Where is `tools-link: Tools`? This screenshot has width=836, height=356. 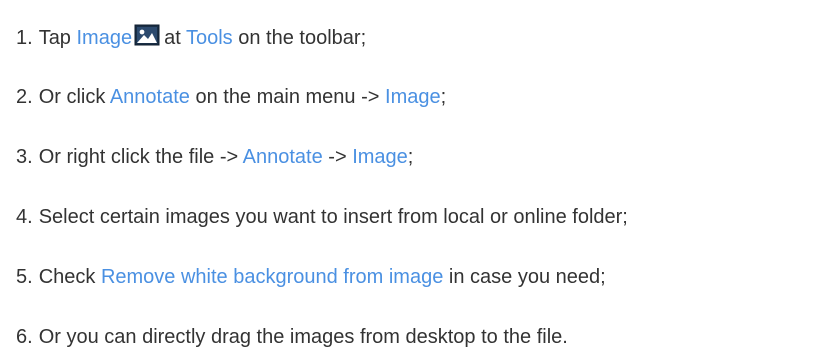
tools-link: Tools is located at coordinates (209, 38).